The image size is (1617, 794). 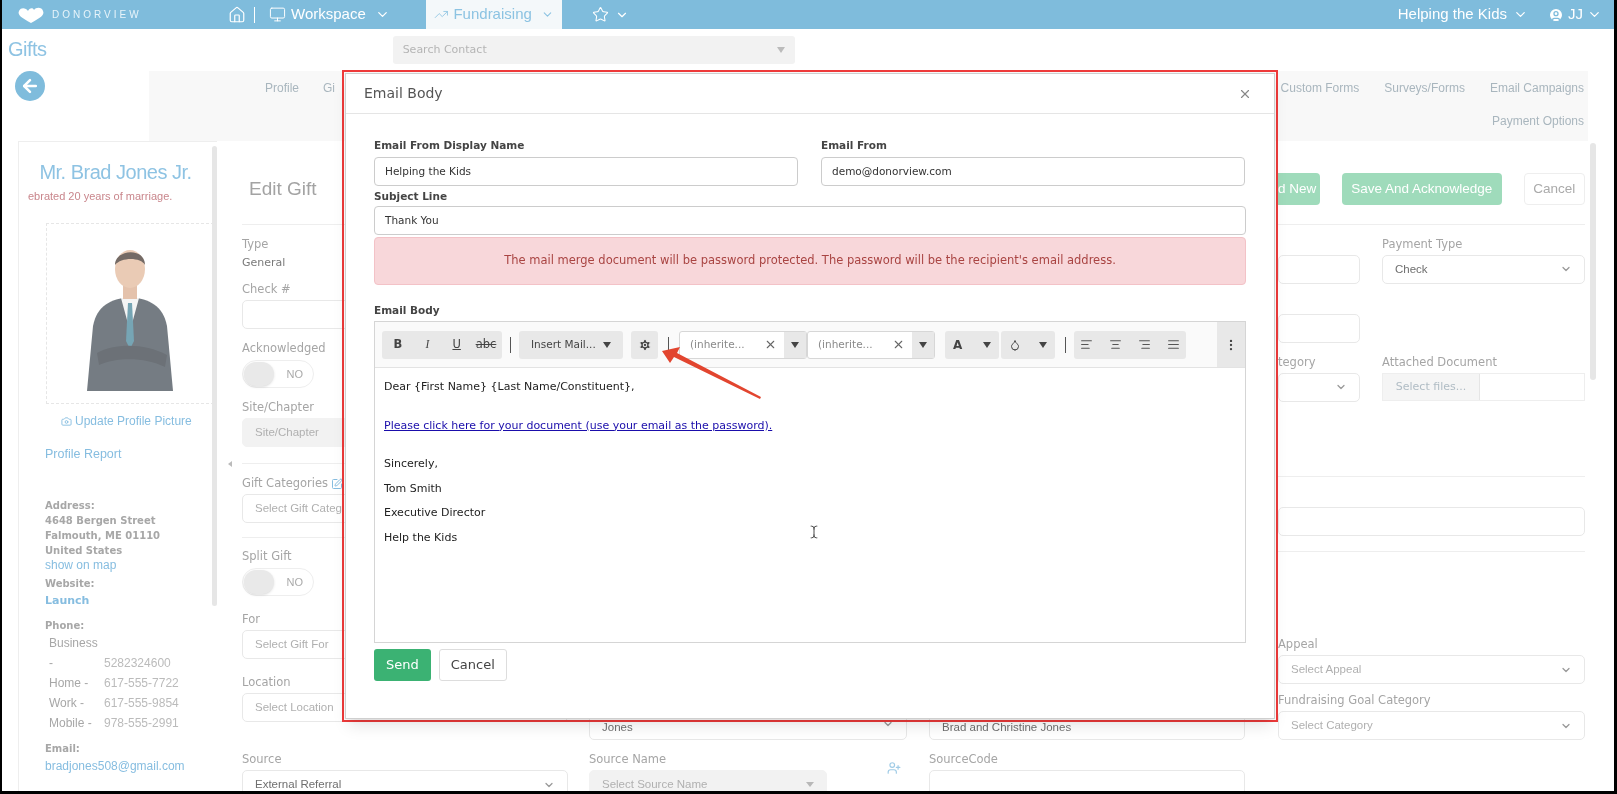 I want to click on profile-tab: Email Campaigns, so click(x=1536, y=87).